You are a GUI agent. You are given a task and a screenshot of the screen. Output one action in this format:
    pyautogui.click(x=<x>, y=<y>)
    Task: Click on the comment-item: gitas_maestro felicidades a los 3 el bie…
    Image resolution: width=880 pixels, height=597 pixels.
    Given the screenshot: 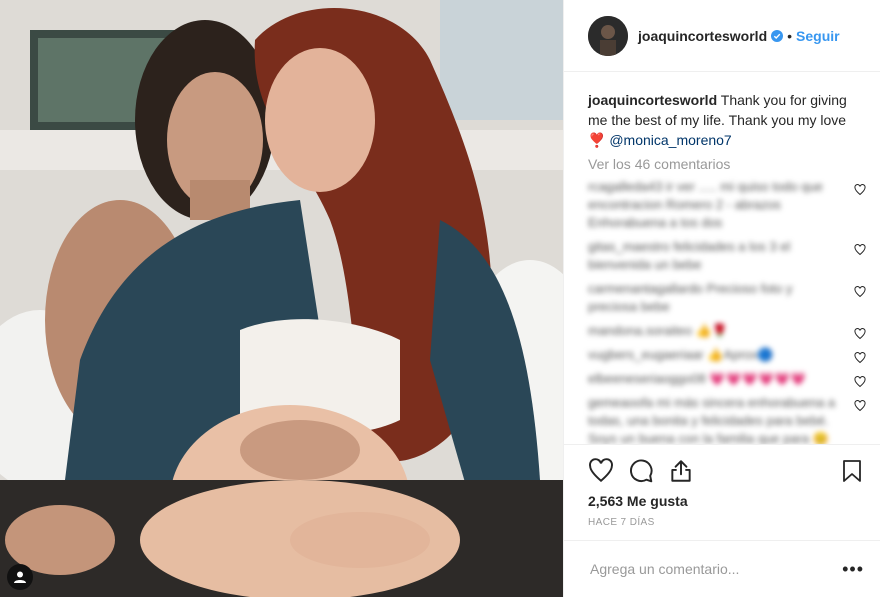 What is the action you would take?
    pyautogui.click(x=727, y=256)
    